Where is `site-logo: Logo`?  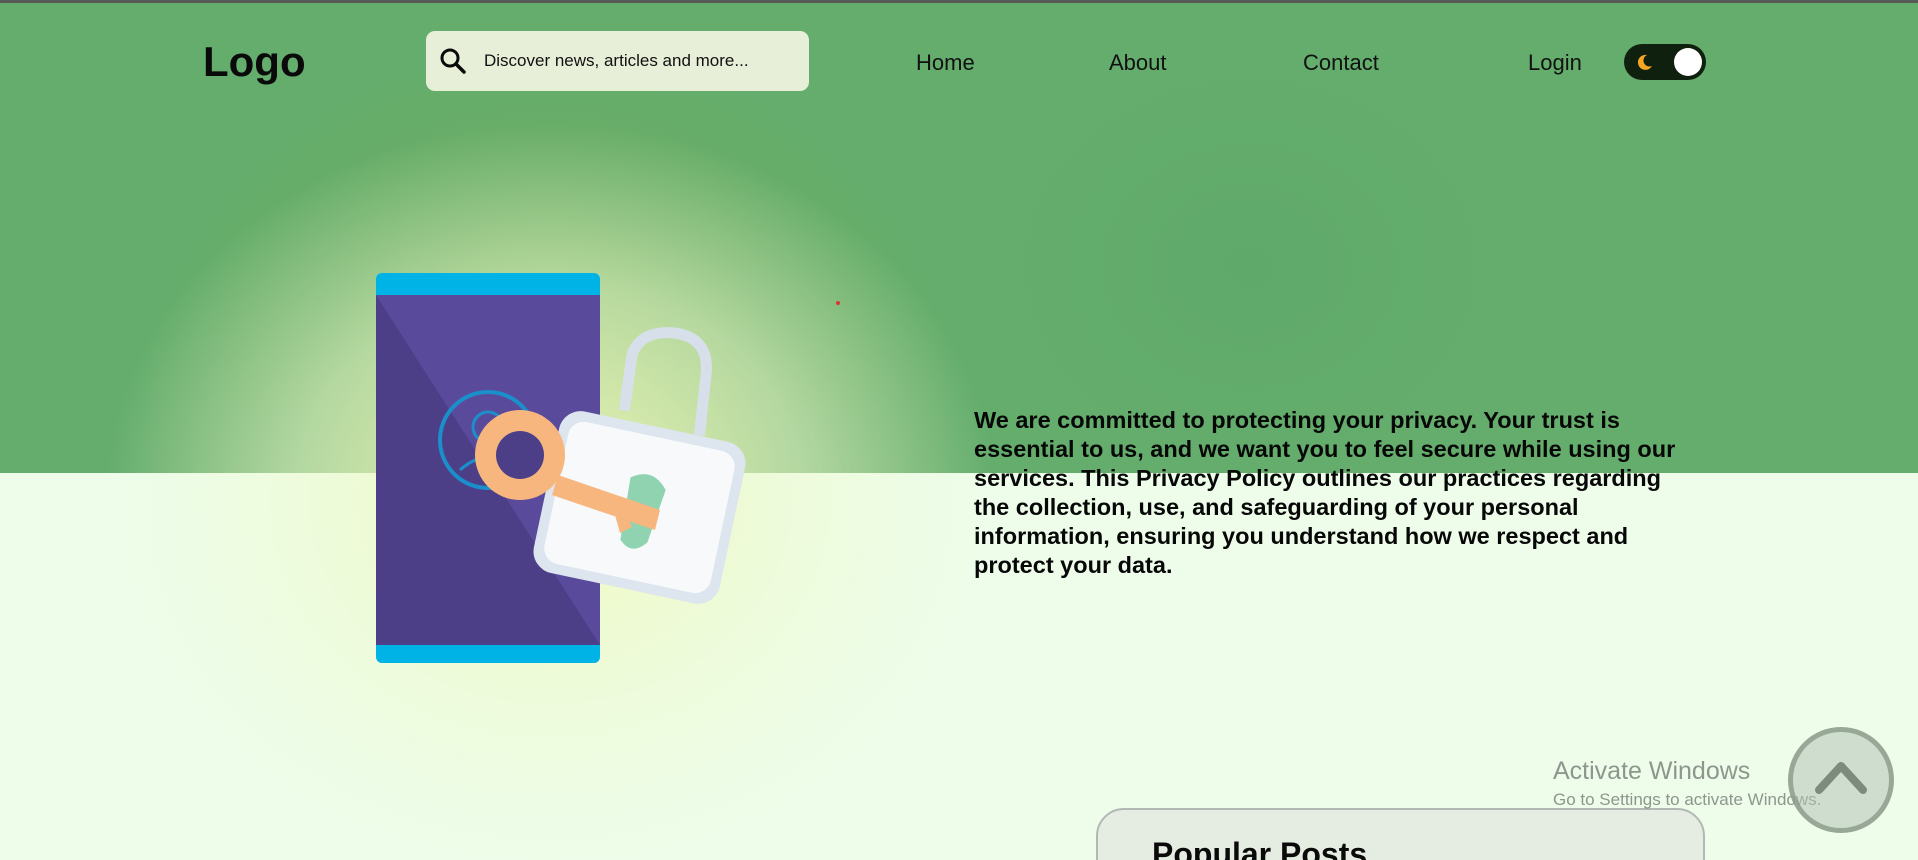 site-logo: Logo is located at coordinates (254, 62).